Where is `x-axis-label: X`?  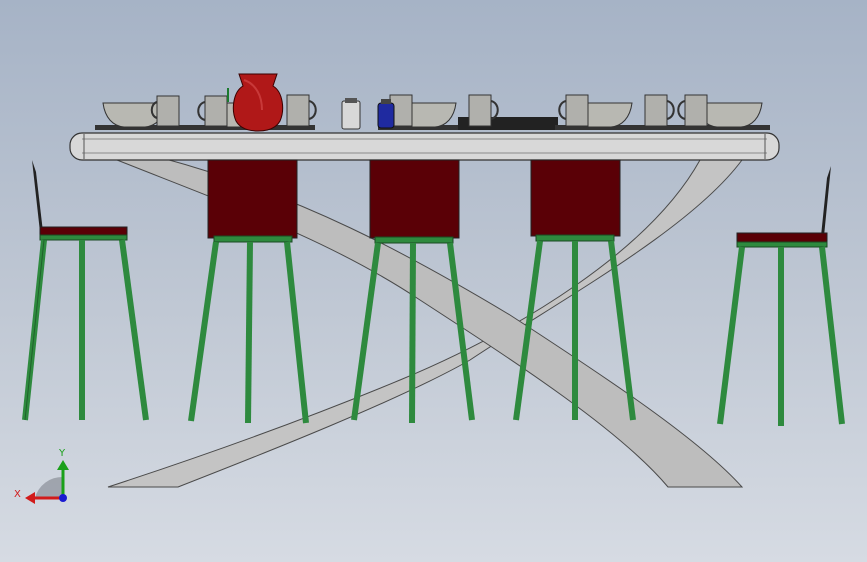
x-axis-label: X is located at coordinates (17, 494).